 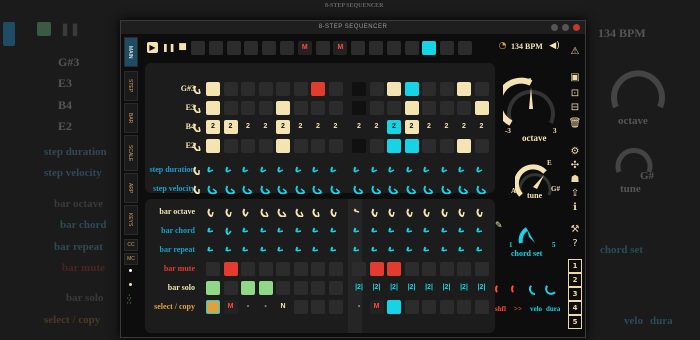 What do you see at coordinates (283, 307) in the screenshot?
I see `select-copy-cell: N` at bounding box center [283, 307].